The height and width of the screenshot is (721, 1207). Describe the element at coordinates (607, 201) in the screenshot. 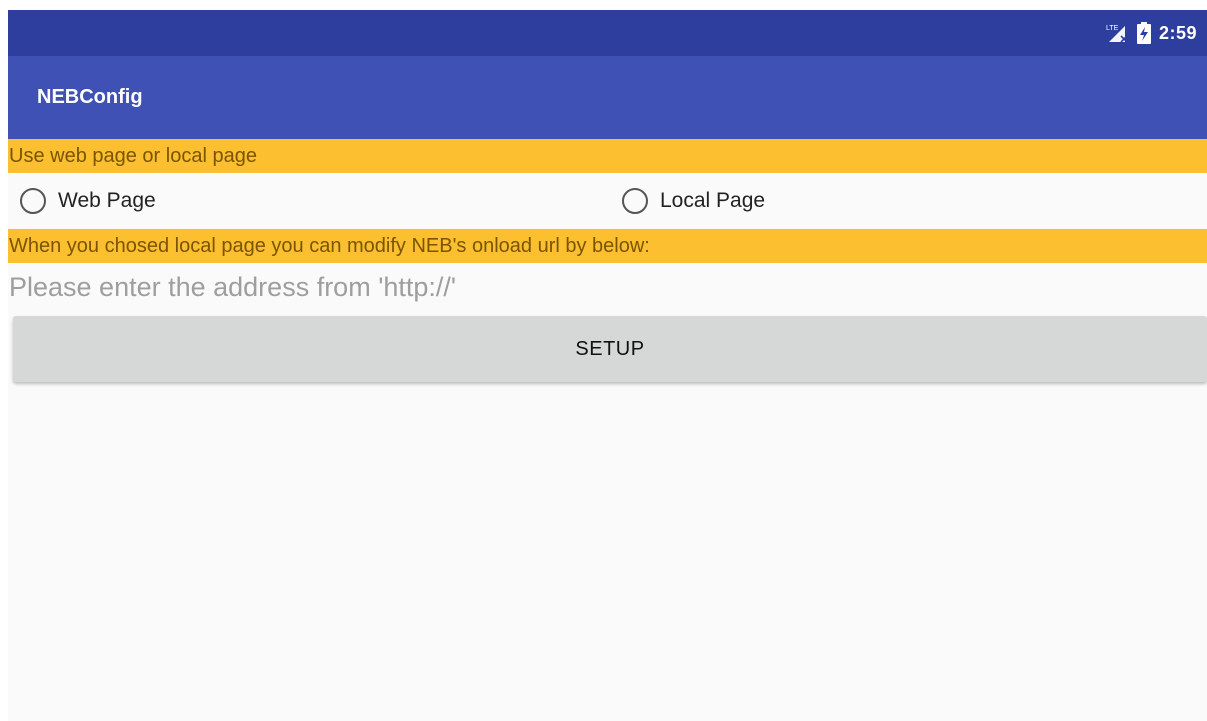

I see `mode-radio-group: Web Page Local Page` at that location.